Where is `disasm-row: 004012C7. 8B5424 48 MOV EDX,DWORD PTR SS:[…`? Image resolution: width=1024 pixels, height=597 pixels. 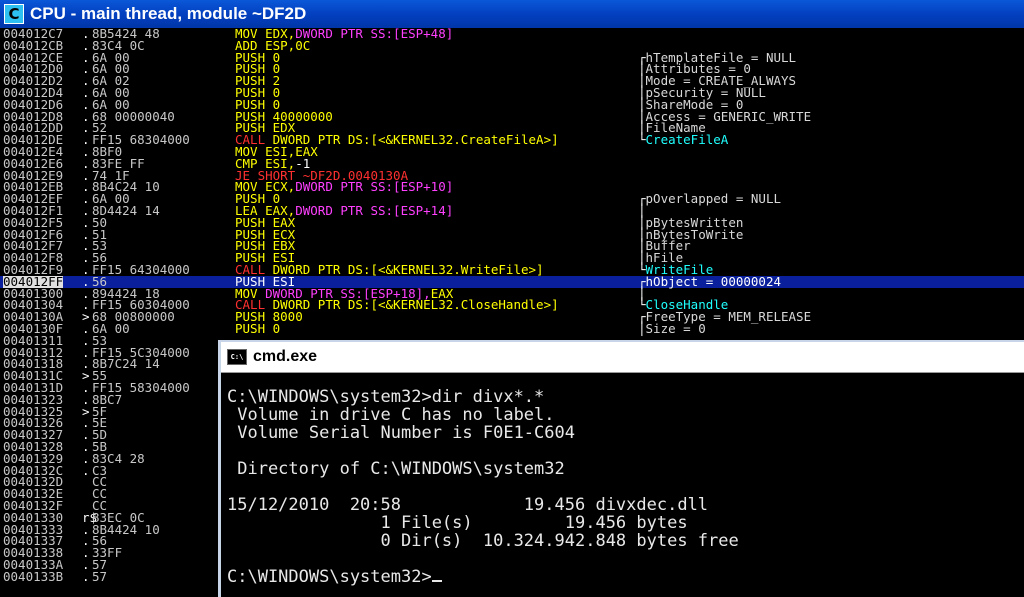 disasm-row: 004012C7. 8B5424 48 MOV EDX,DWORD PTR SS:[… is located at coordinates (512, 34).